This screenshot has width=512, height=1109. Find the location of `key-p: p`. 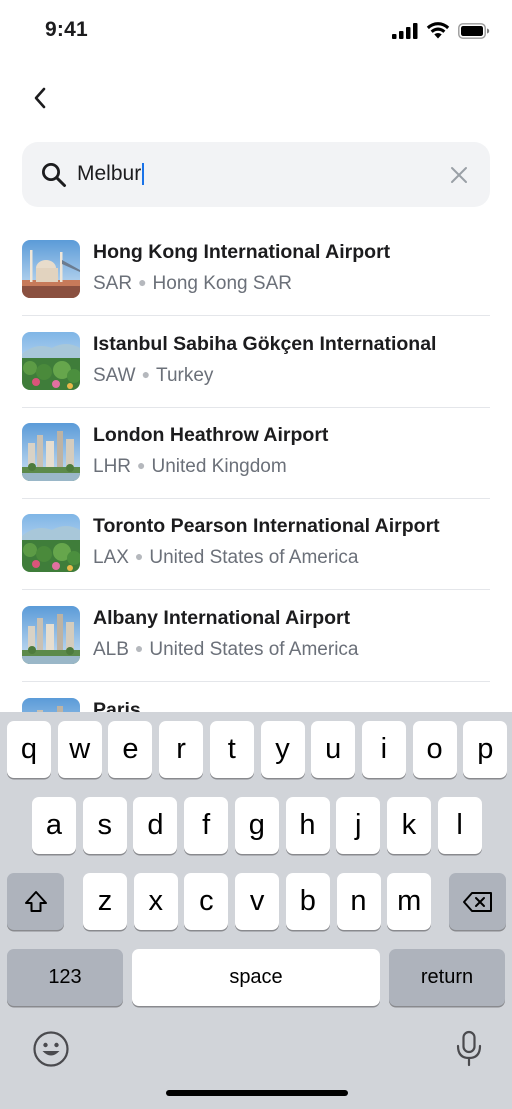

key-p: p is located at coordinates (485, 749).